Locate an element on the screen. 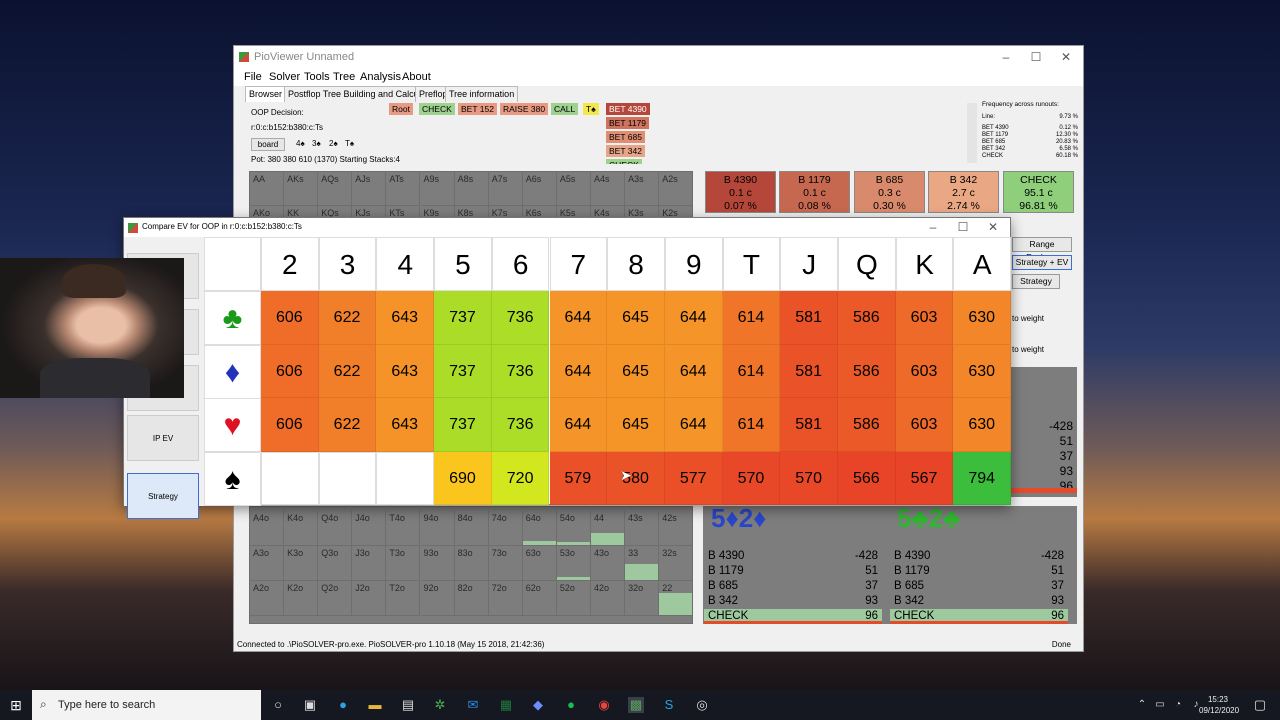  range-cell: A2s is located at coordinates (675, 189).